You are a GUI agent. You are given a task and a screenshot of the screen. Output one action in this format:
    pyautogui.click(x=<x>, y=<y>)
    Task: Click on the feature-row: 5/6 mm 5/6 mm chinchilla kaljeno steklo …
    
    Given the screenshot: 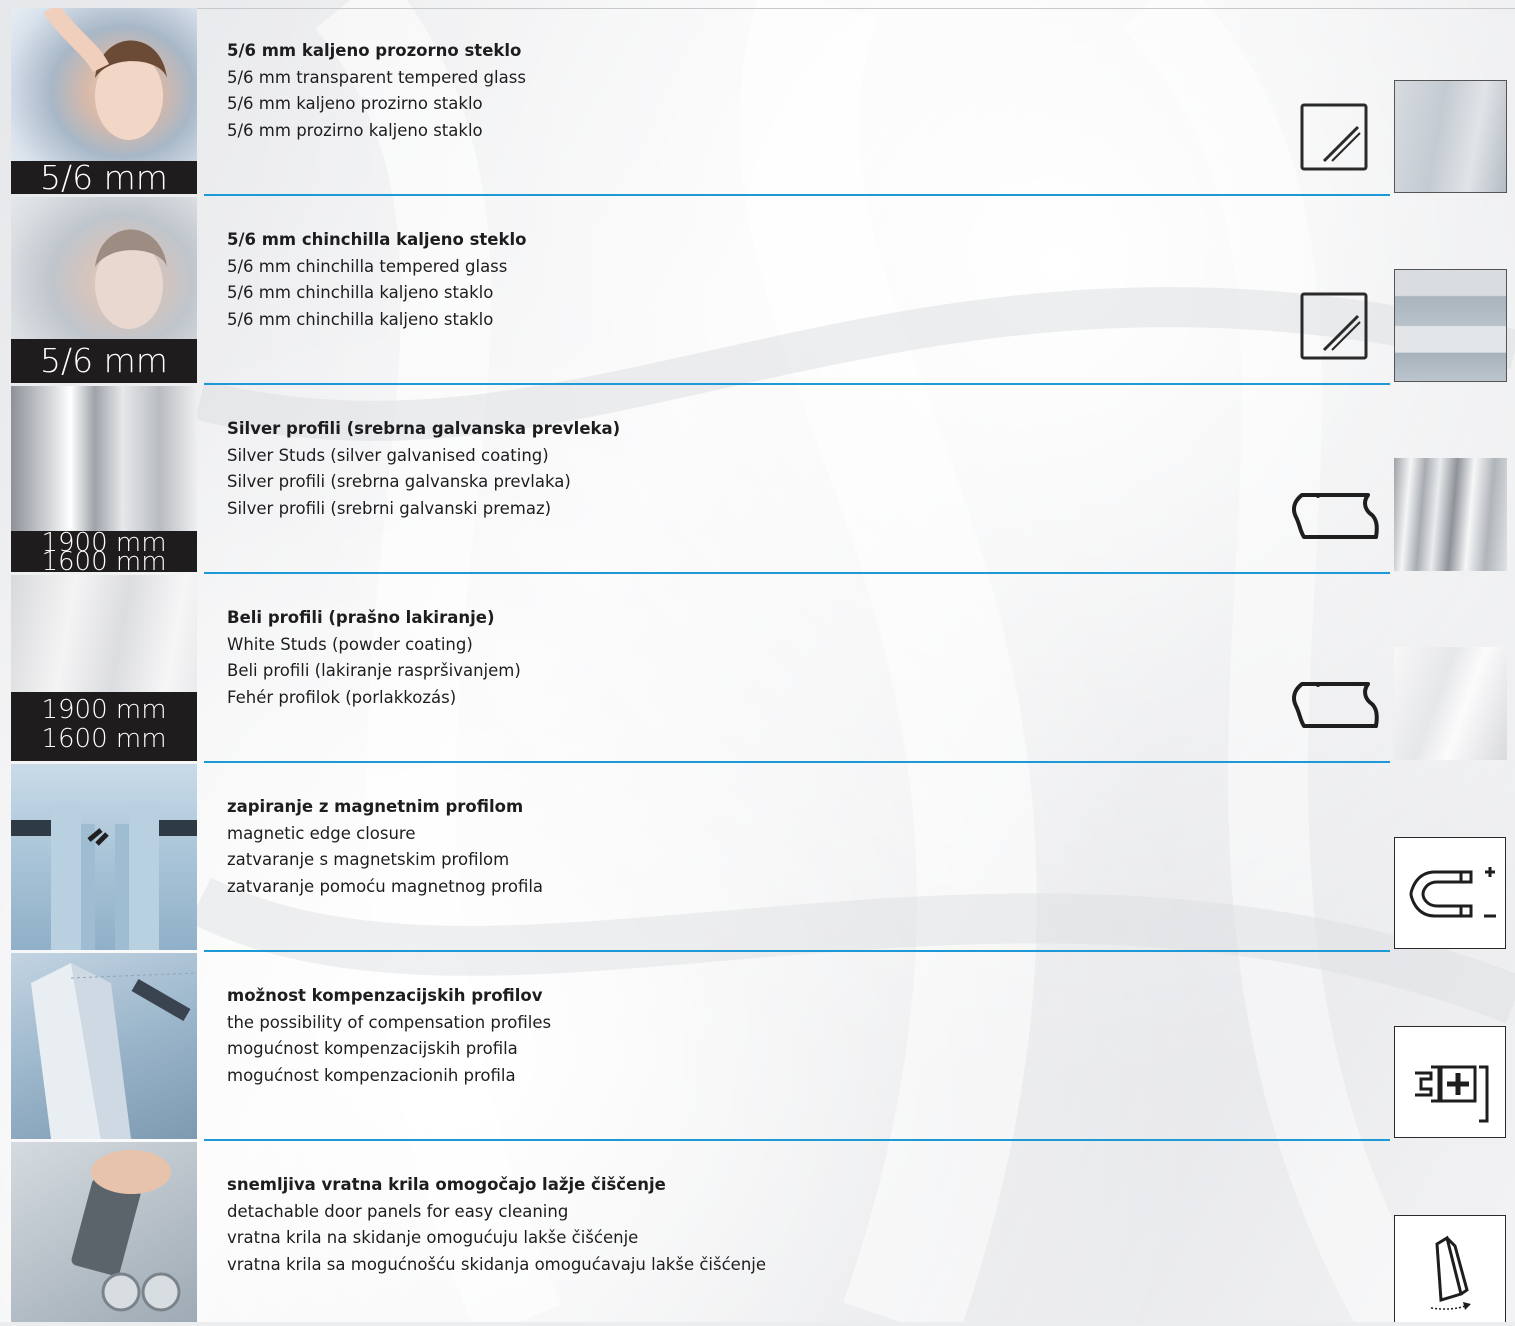 What is the action you would take?
    pyautogui.click(x=757, y=291)
    